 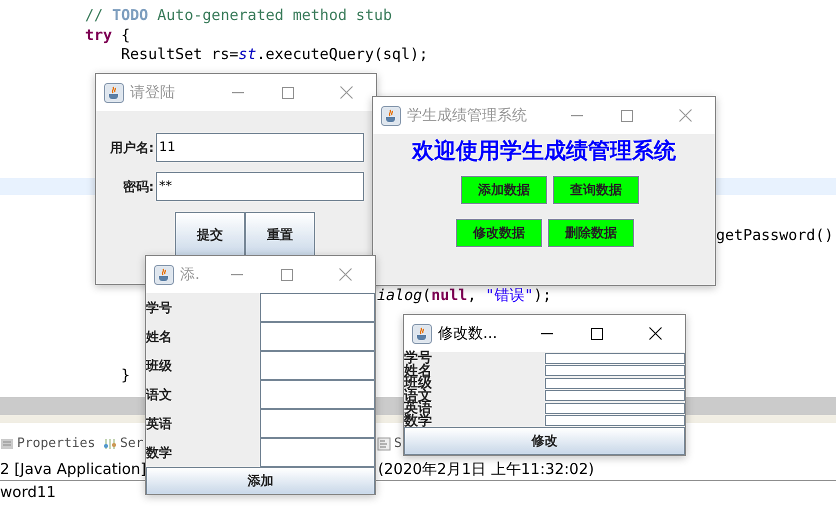 What do you see at coordinates (464, 295) in the screenshot?
I see `code-line: ialog(null, "错误");` at bounding box center [464, 295].